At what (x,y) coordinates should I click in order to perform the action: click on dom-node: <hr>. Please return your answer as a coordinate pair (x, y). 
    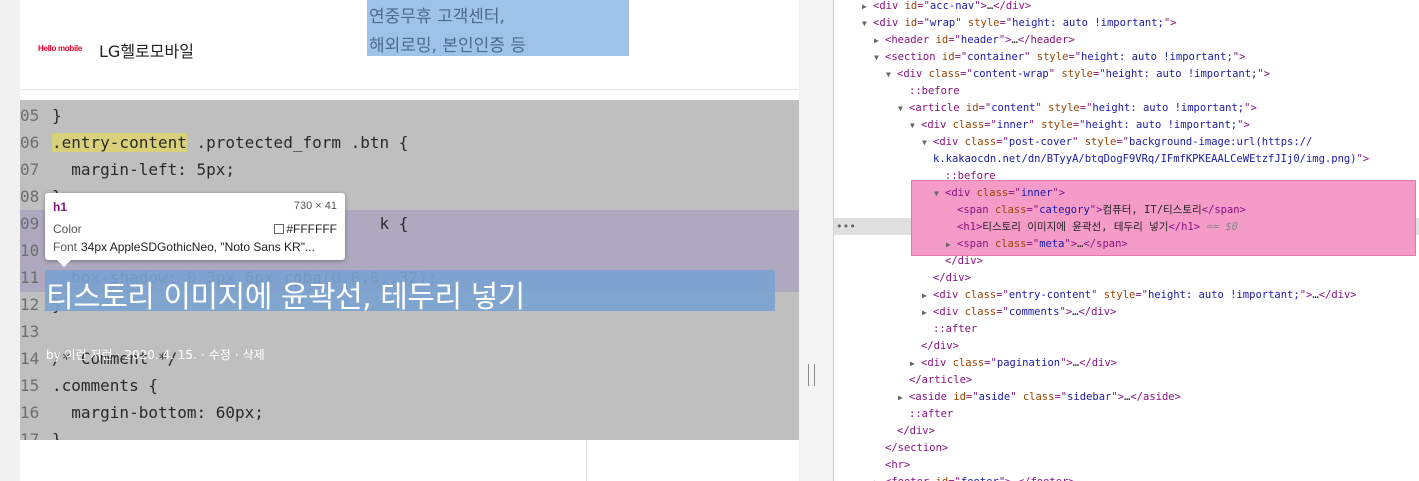
    Looking at the image, I should click on (892, 465).